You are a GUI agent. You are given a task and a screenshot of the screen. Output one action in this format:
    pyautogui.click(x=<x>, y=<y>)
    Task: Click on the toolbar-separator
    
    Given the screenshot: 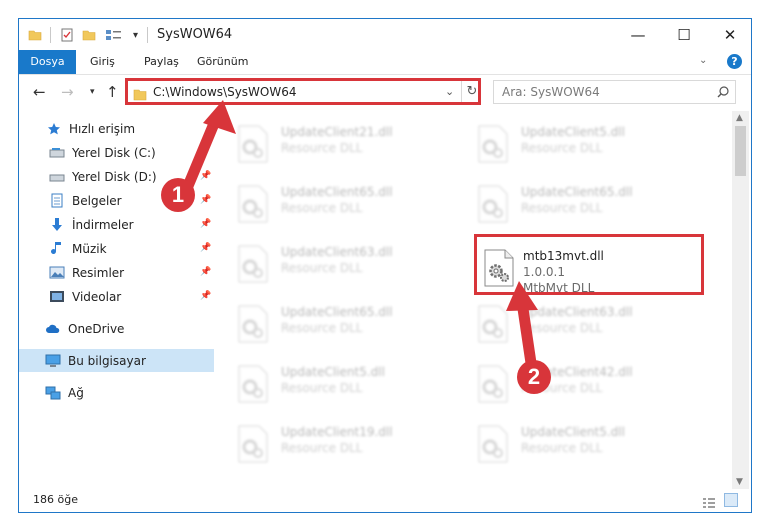 What is the action you would take?
    pyautogui.click(x=147, y=35)
    